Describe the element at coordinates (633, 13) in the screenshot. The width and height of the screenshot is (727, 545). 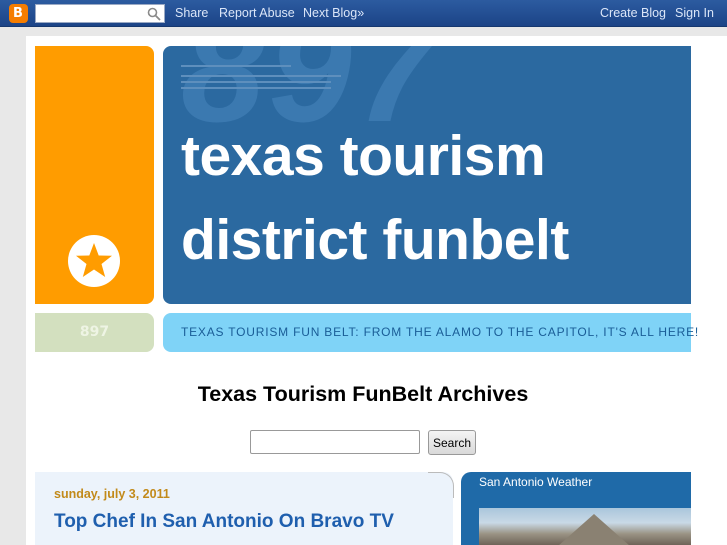
I see `create-blog-link: Create Blog` at that location.